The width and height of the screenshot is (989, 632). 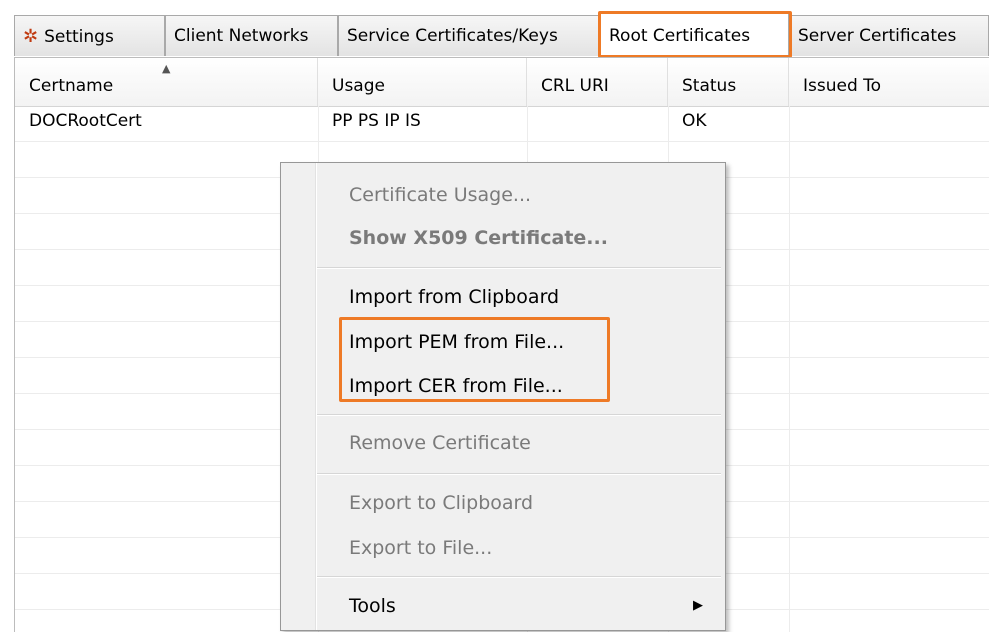 I want to click on settings-gear-icon: ✲, so click(x=31, y=36).